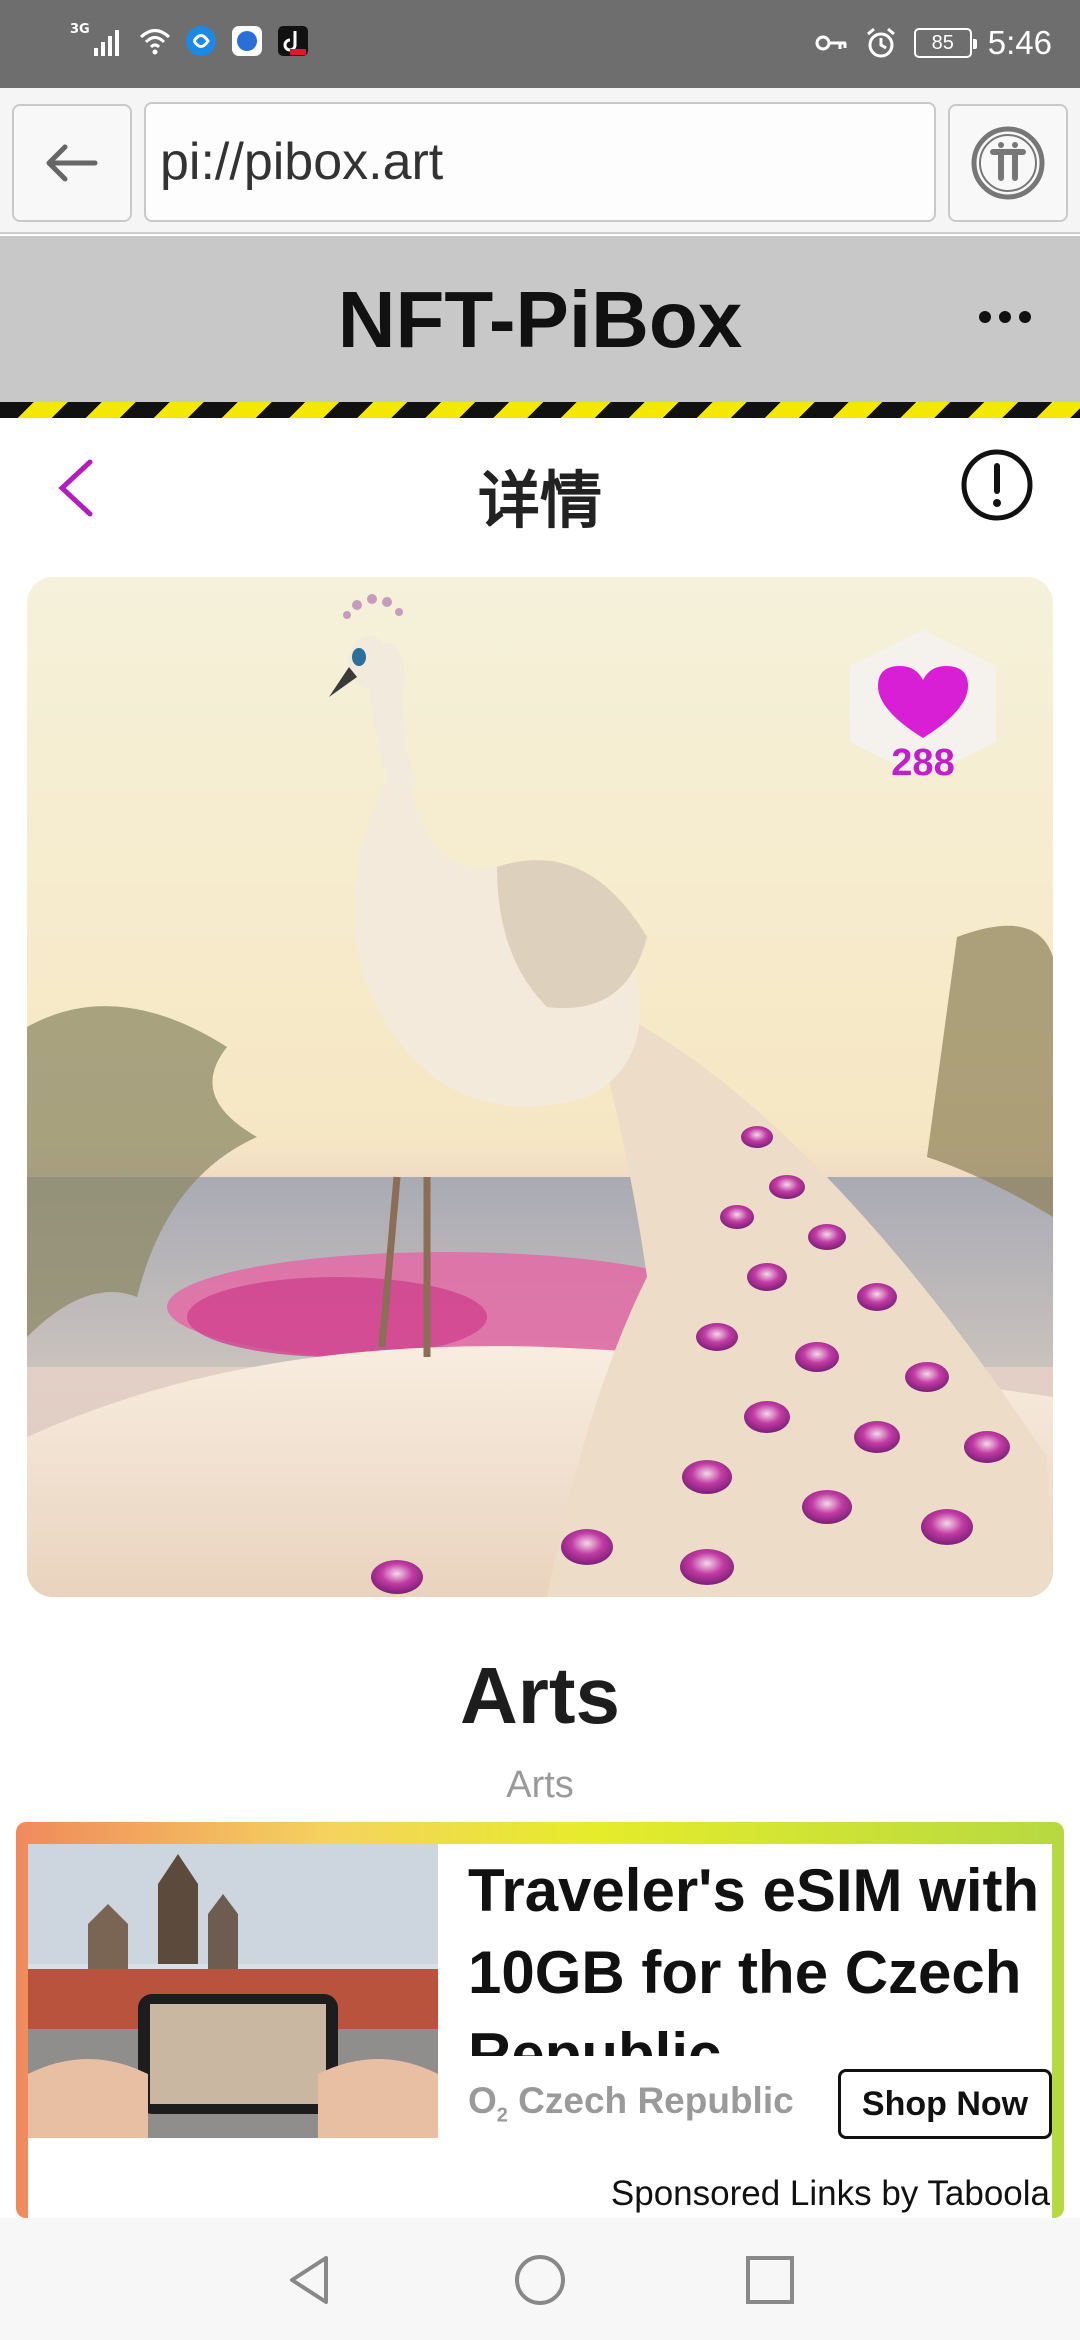  Describe the element at coordinates (80, 29) in the screenshot. I see `network-type: 3G` at that location.